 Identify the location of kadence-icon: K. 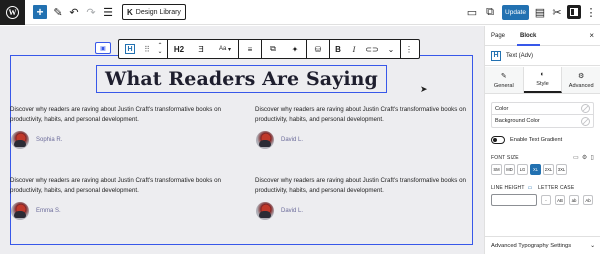
(130, 12).